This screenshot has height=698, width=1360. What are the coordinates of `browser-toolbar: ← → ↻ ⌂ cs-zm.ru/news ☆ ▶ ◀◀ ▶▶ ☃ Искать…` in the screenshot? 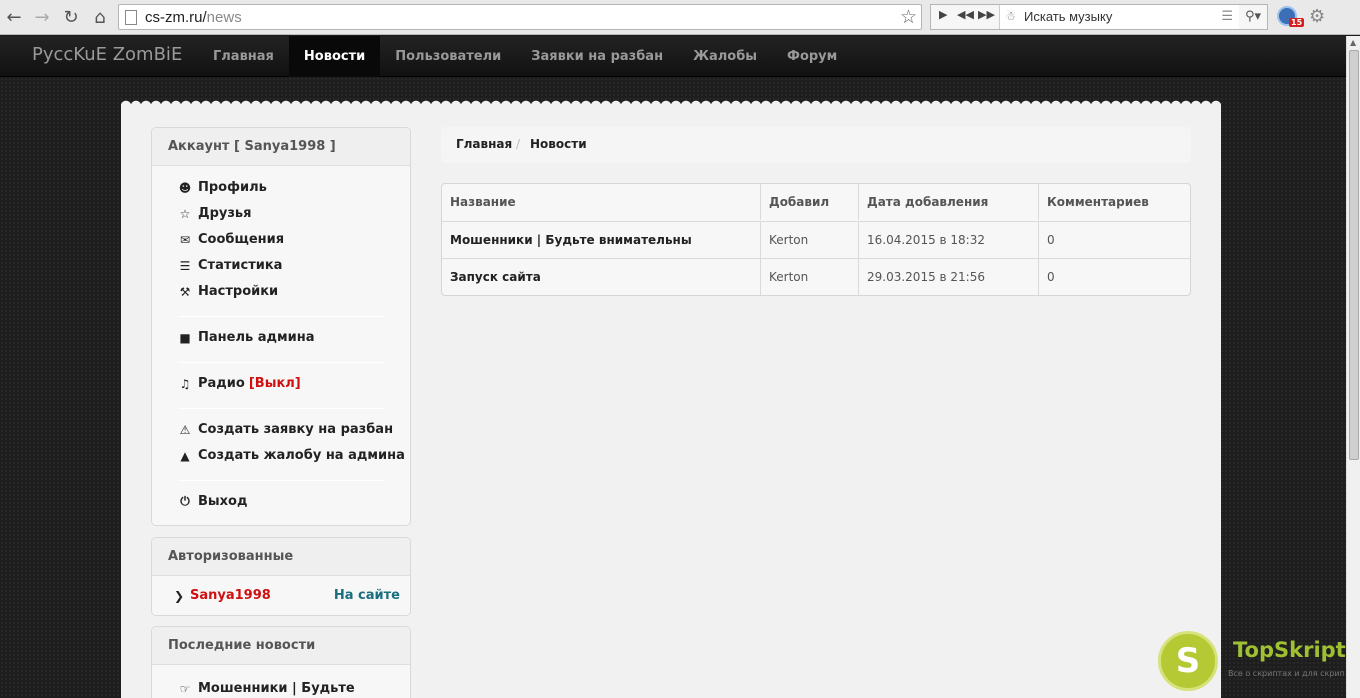 It's located at (680, 17).